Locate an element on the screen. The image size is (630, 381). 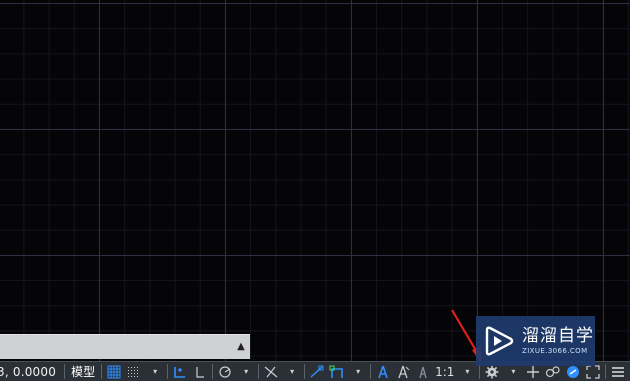
infer-constraints-icon is located at coordinates (180, 372).